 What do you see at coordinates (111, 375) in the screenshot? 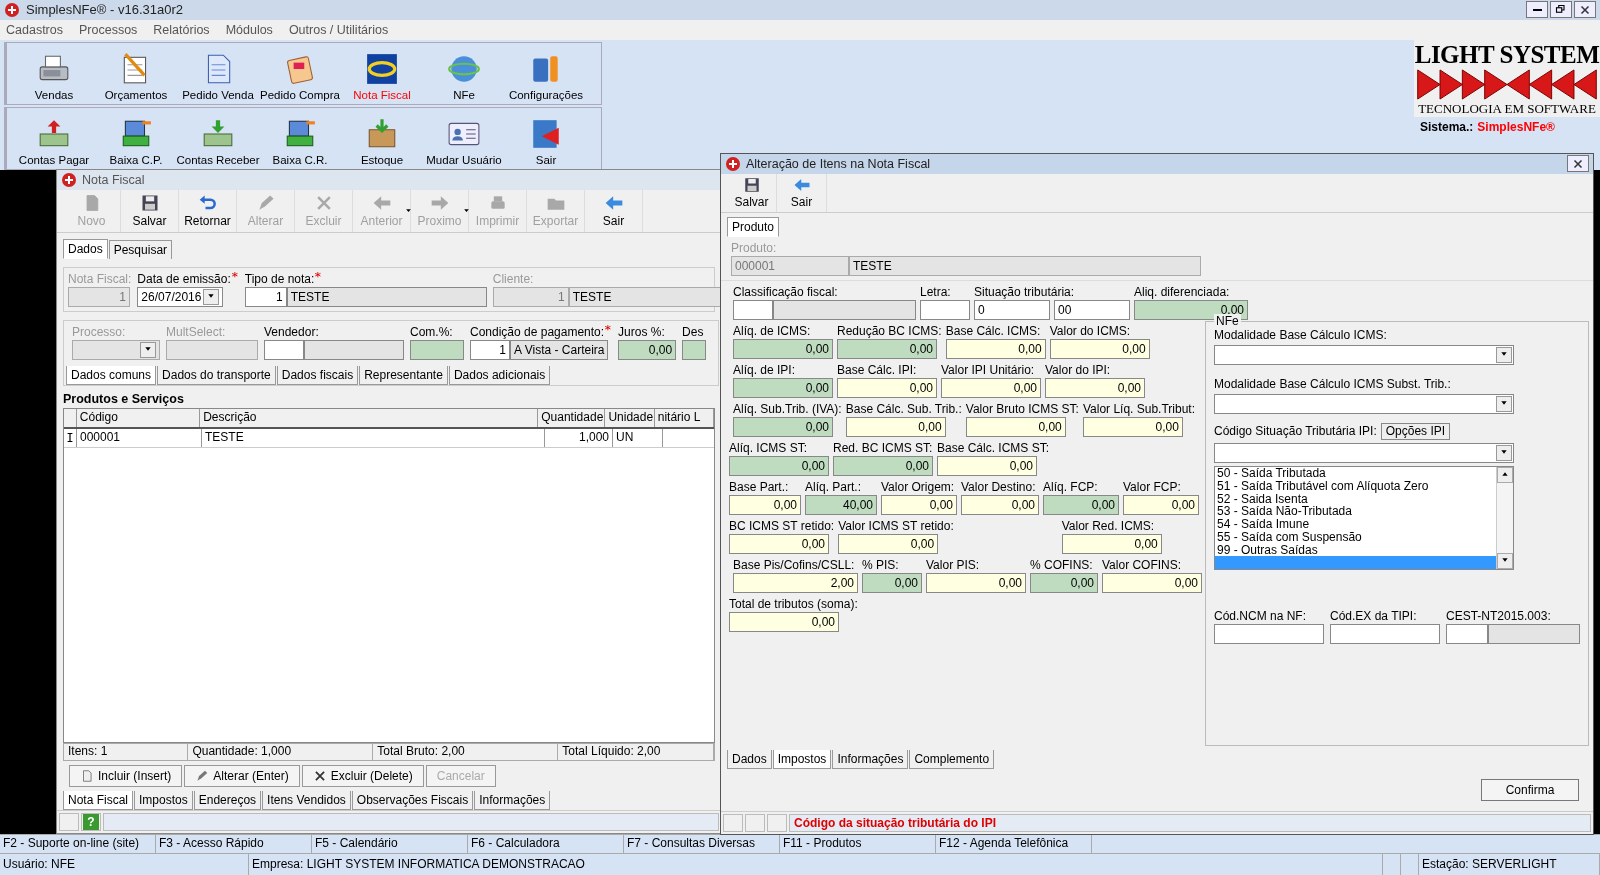
I see `tab: Dados comuns` at bounding box center [111, 375].